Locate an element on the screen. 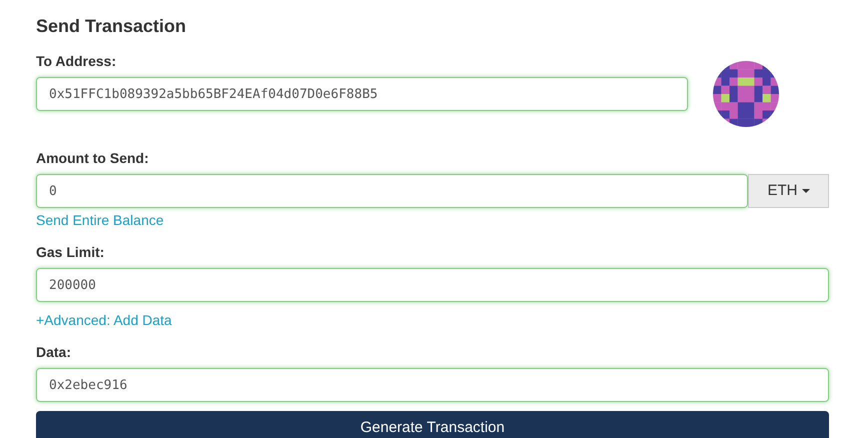 The image size is (848, 438). identicon-icon is located at coordinates (746, 94).